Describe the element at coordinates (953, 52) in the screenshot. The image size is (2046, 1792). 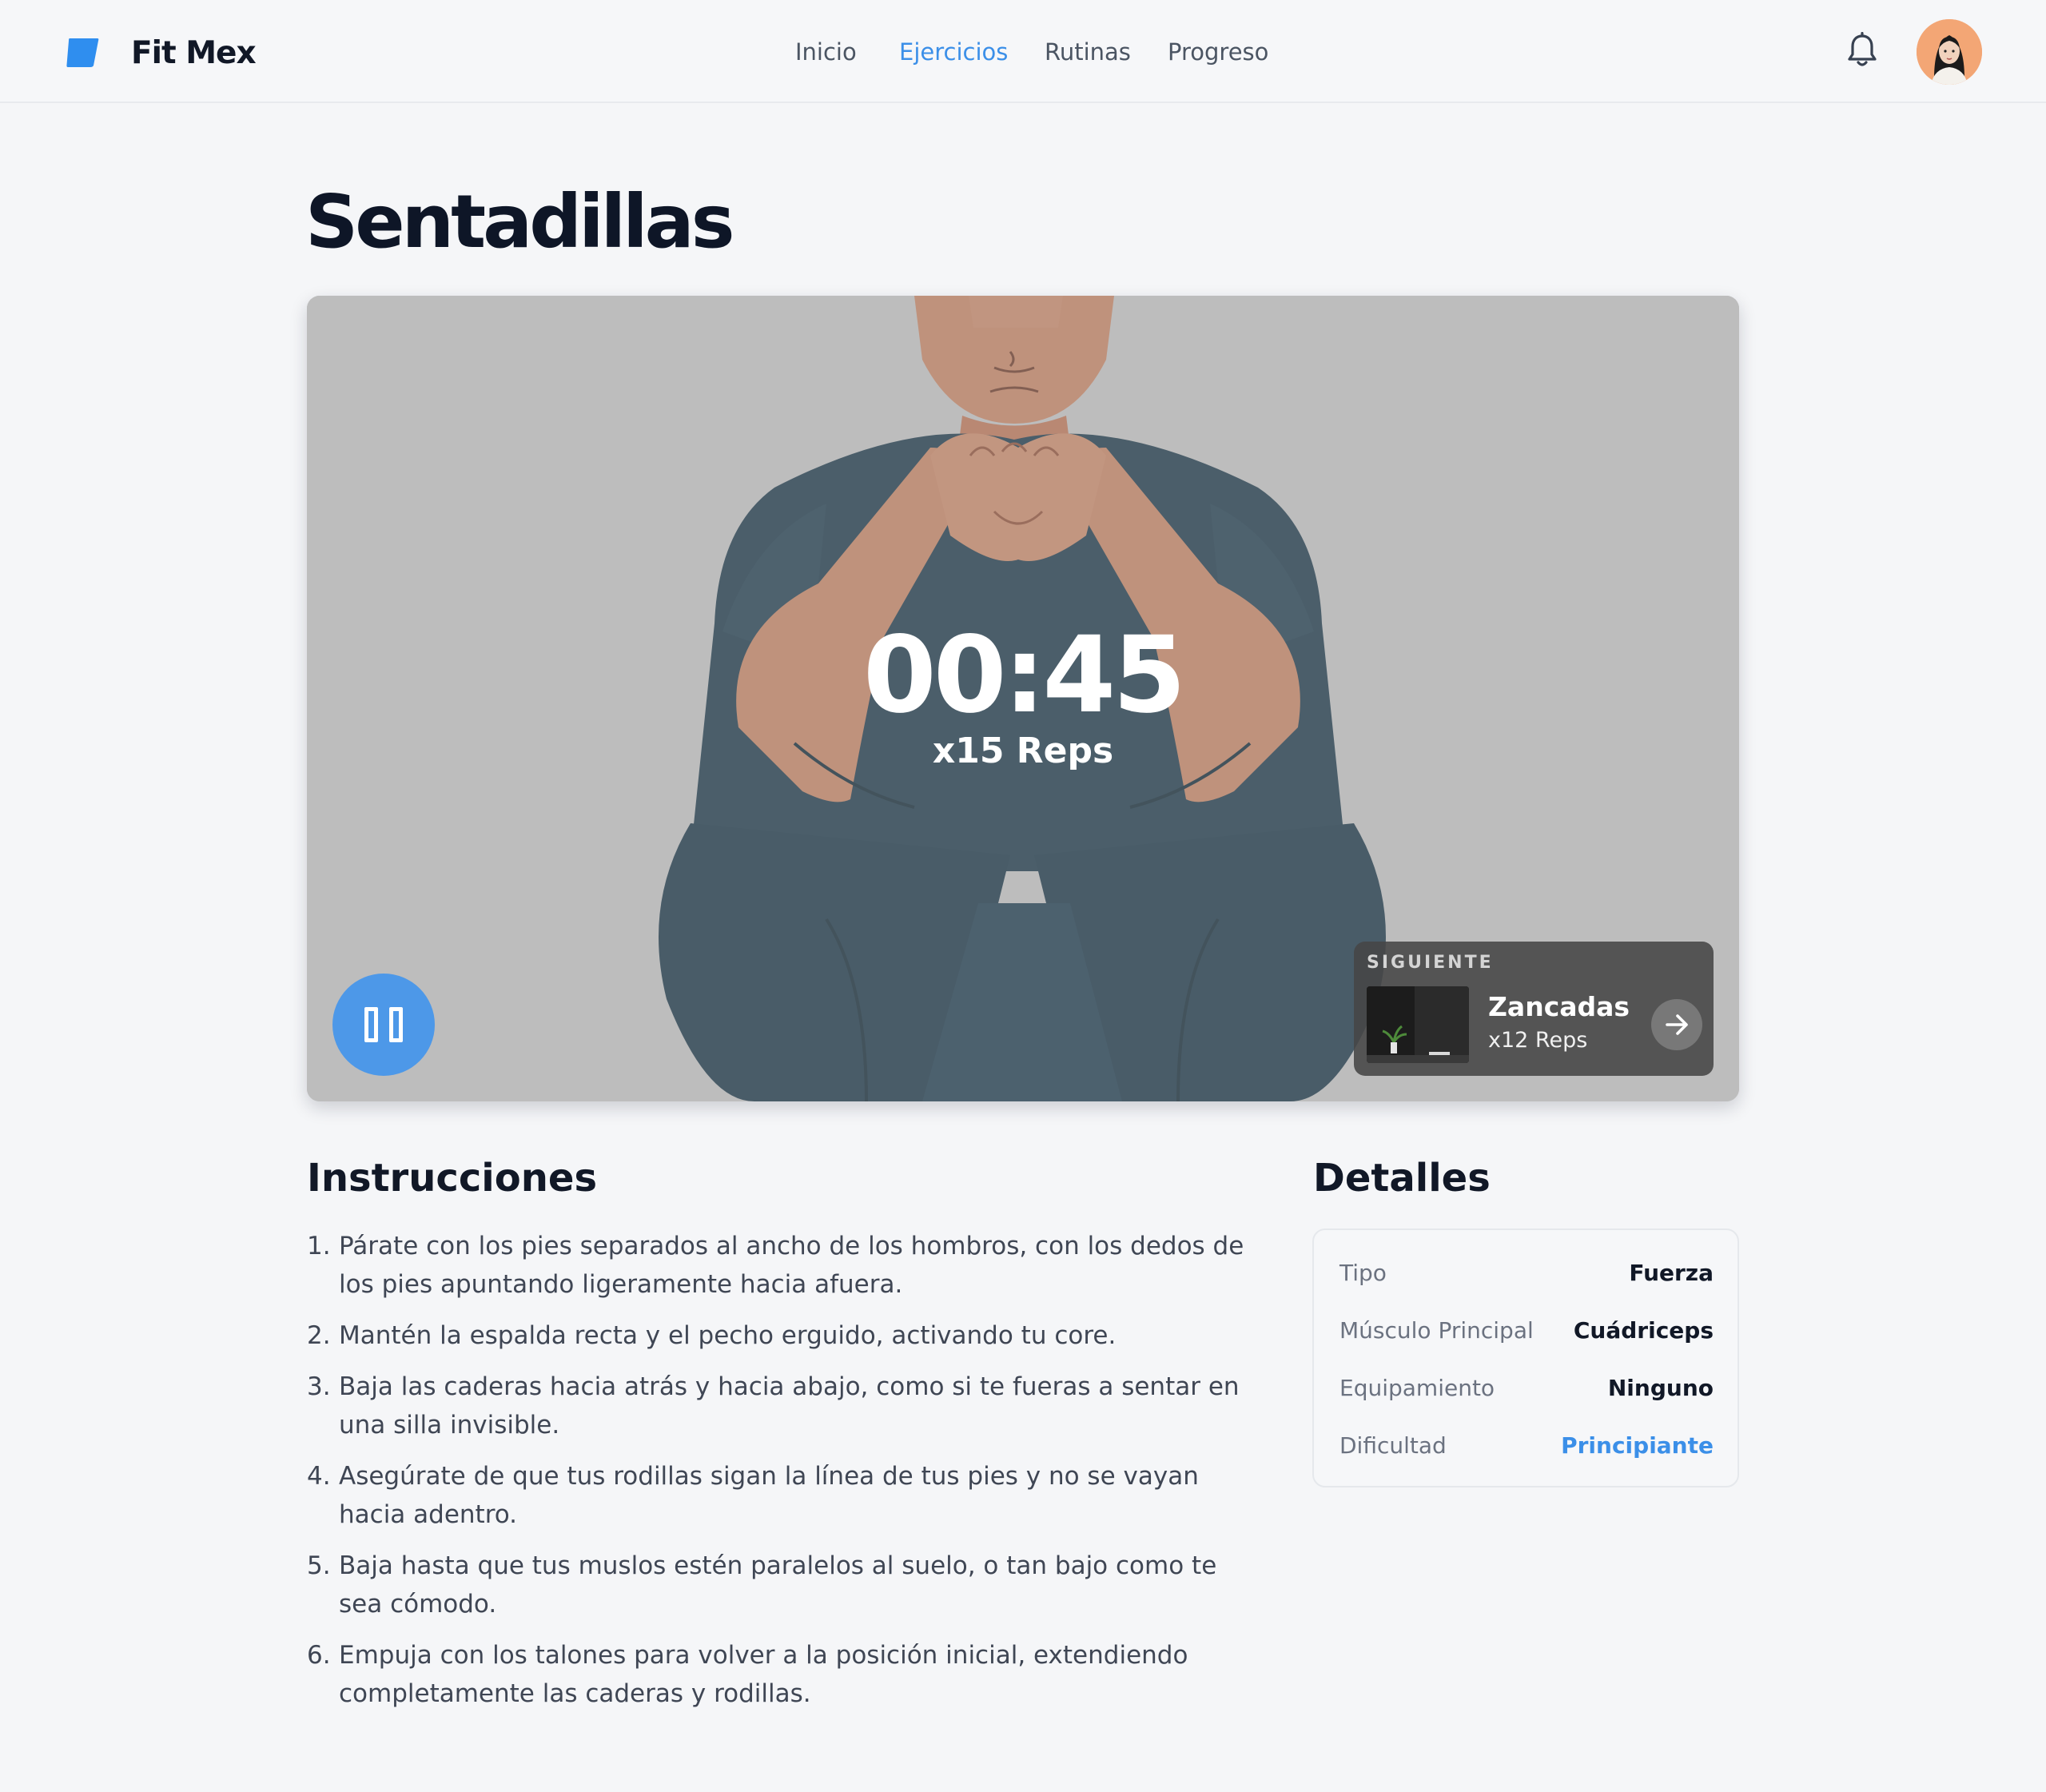
I see `nav-item-ejercicios: Ejercicios` at that location.